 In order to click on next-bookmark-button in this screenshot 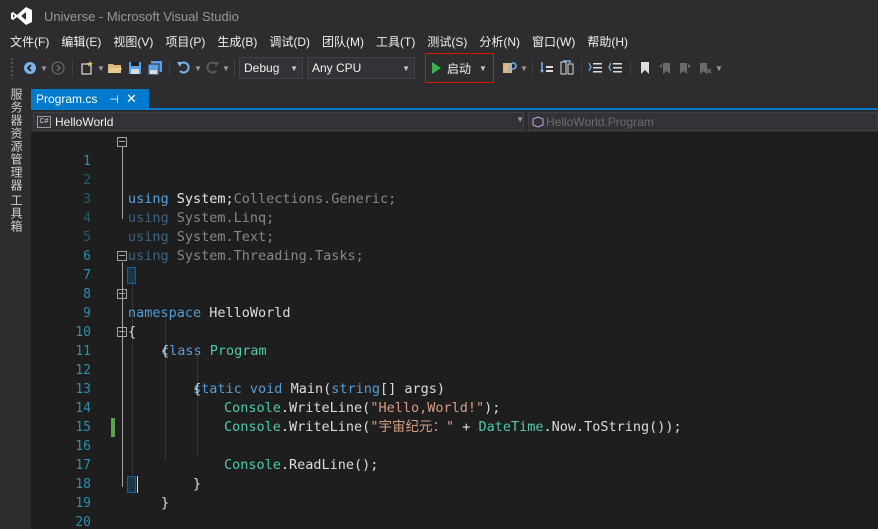, I will do `click(685, 68)`.